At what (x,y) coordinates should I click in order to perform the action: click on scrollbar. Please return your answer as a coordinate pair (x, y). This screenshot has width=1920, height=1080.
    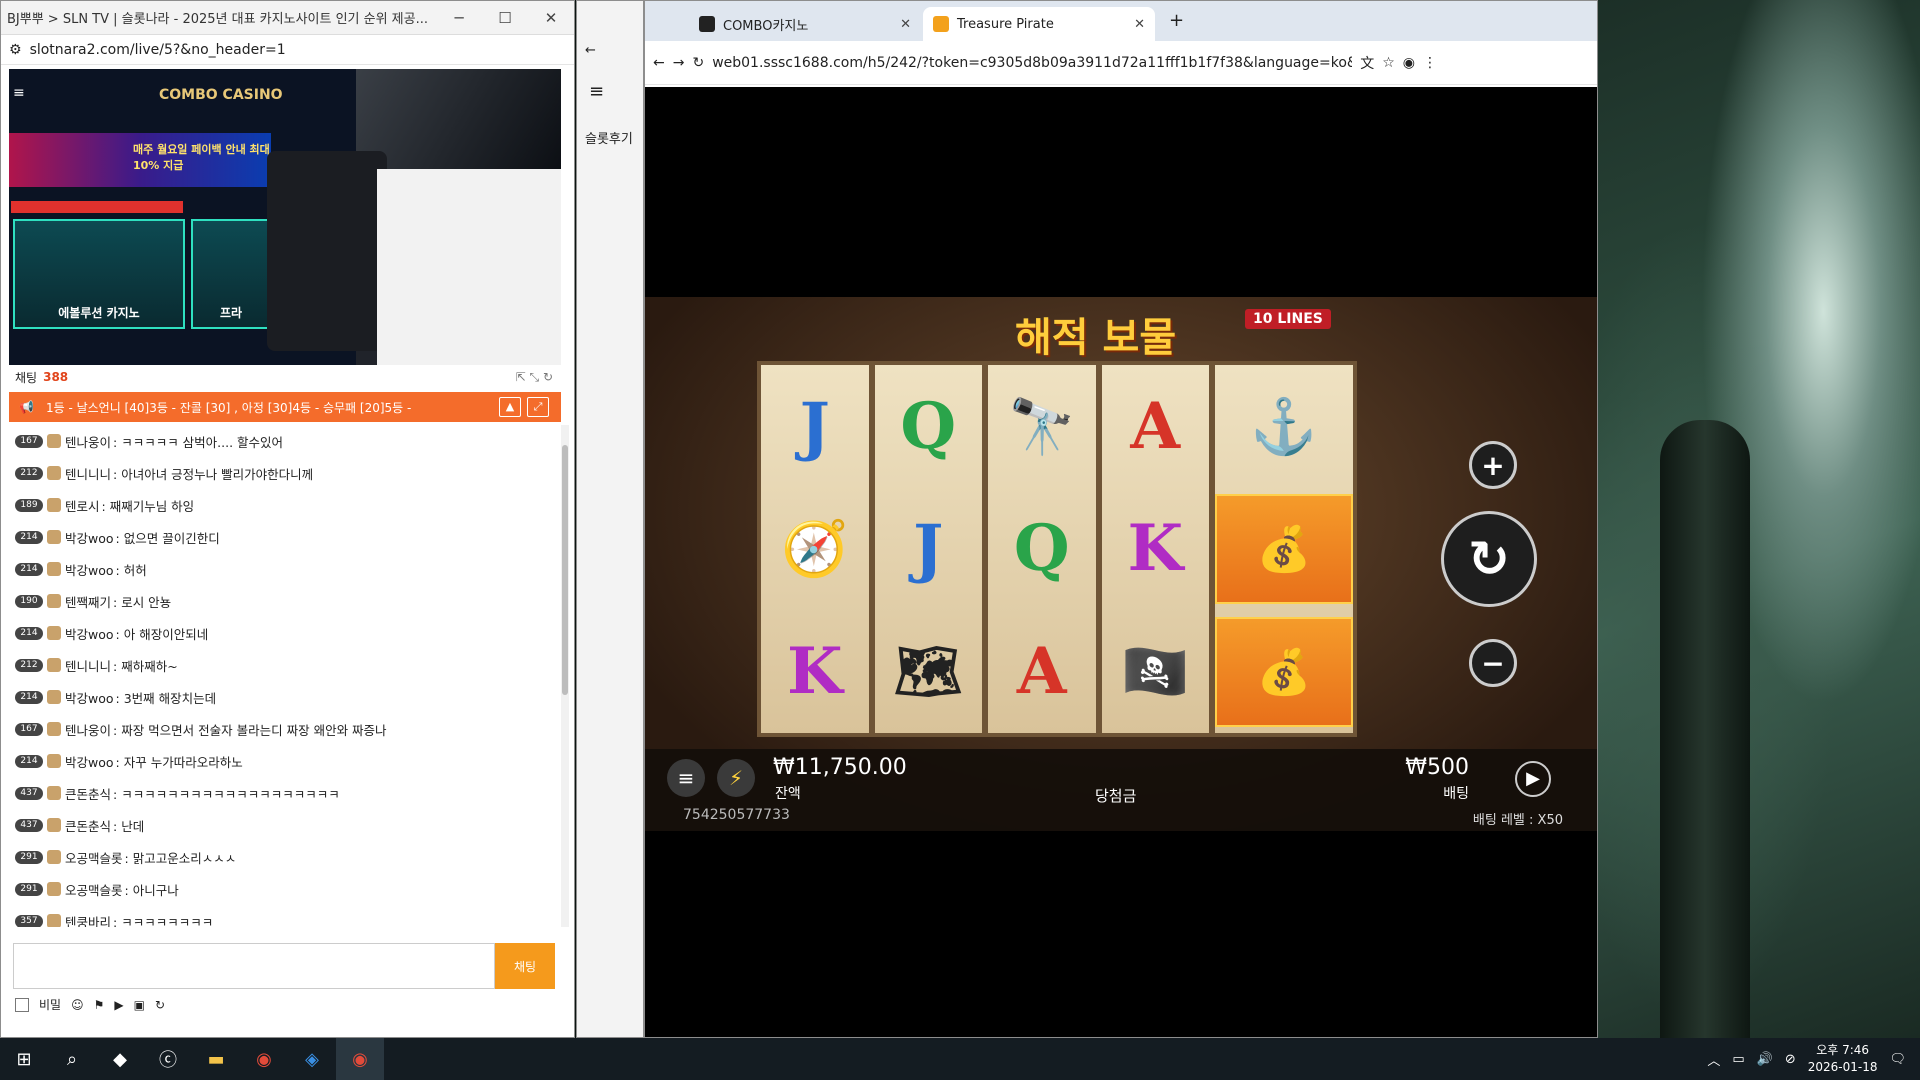
    Looking at the image, I should click on (565, 676).